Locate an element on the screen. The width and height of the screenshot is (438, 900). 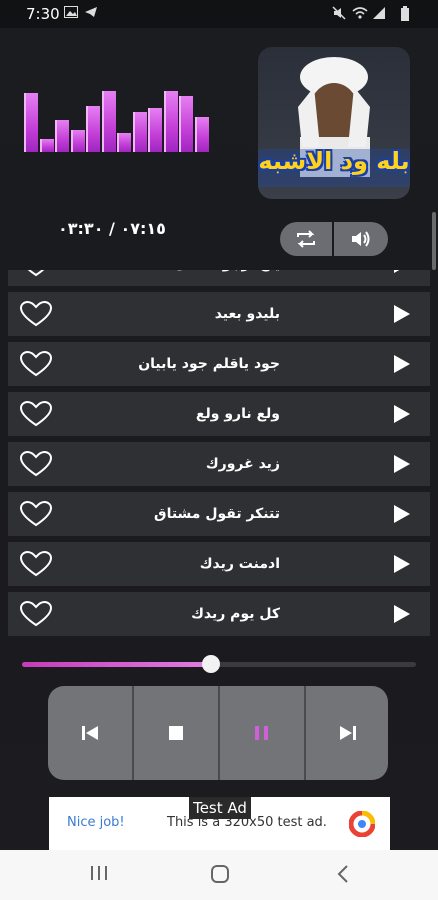
next-icon is located at coordinates (348, 733).